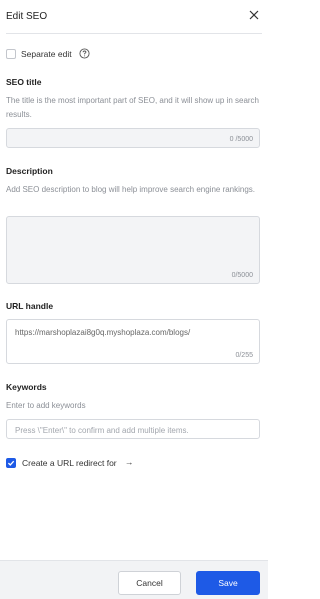  I want to click on description-counter: 0/5000, so click(242, 275).